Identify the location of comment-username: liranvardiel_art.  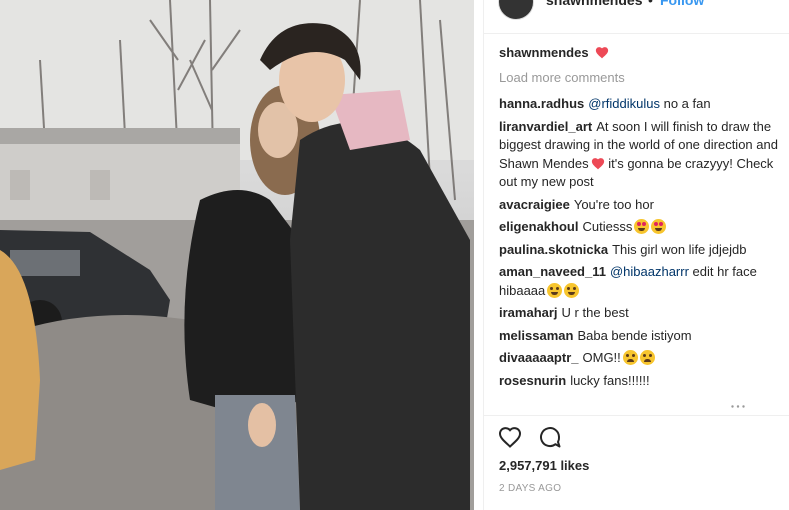
(545, 126).